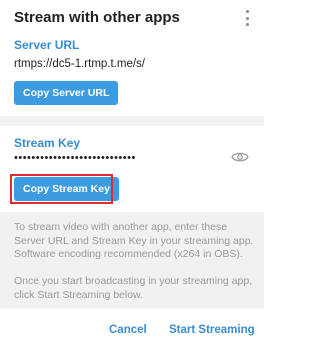 The width and height of the screenshot is (320, 347). Describe the element at coordinates (79, 64) in the screenshot. I see `server-url-value: rtmps://dc5-1.rtmp.t.me/s/` at that location.